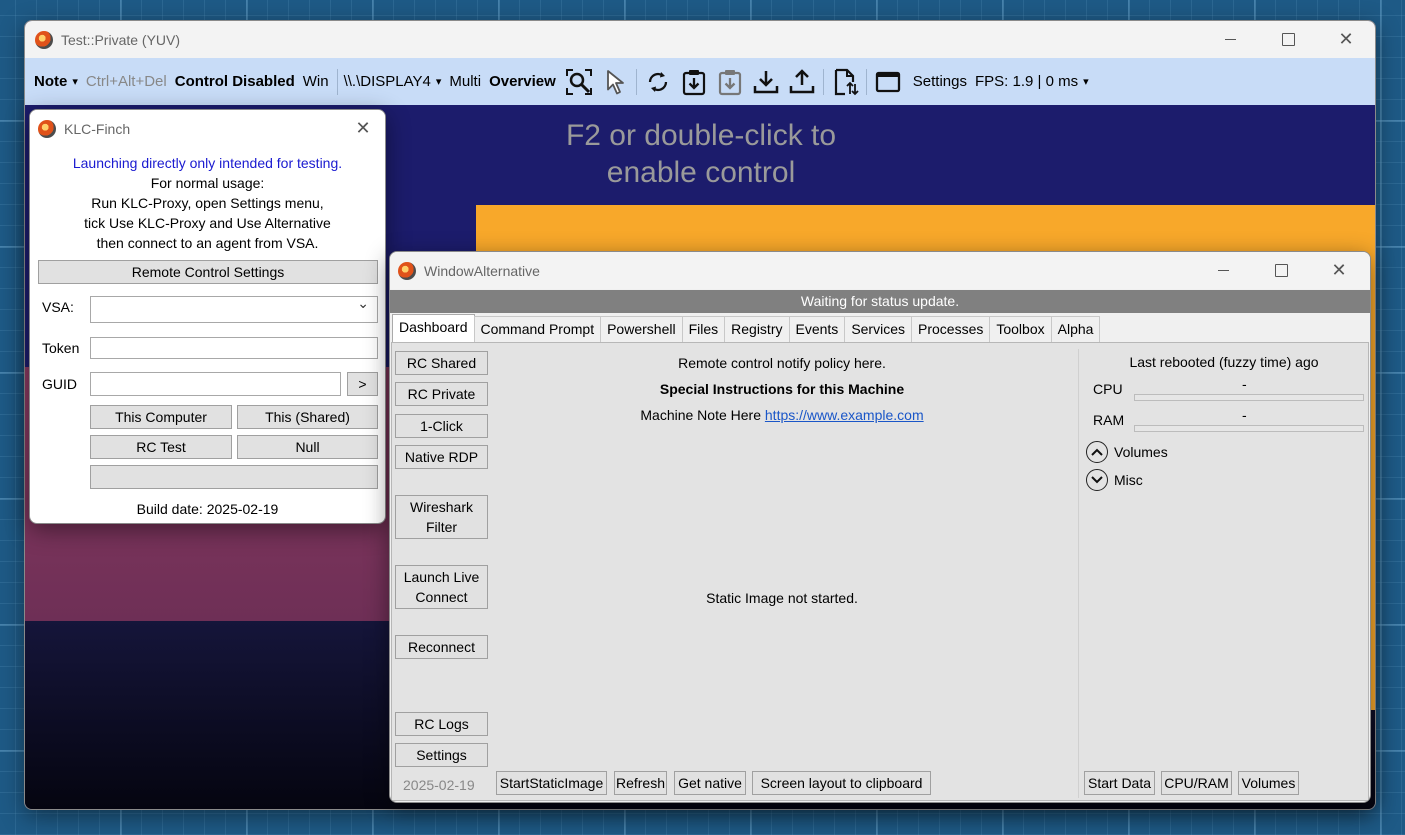 Image resolution: width=1405 pixels, height=835 pixels. I want to click on wireshark-filter-button: Wireshark Filter, so click(441, 517).